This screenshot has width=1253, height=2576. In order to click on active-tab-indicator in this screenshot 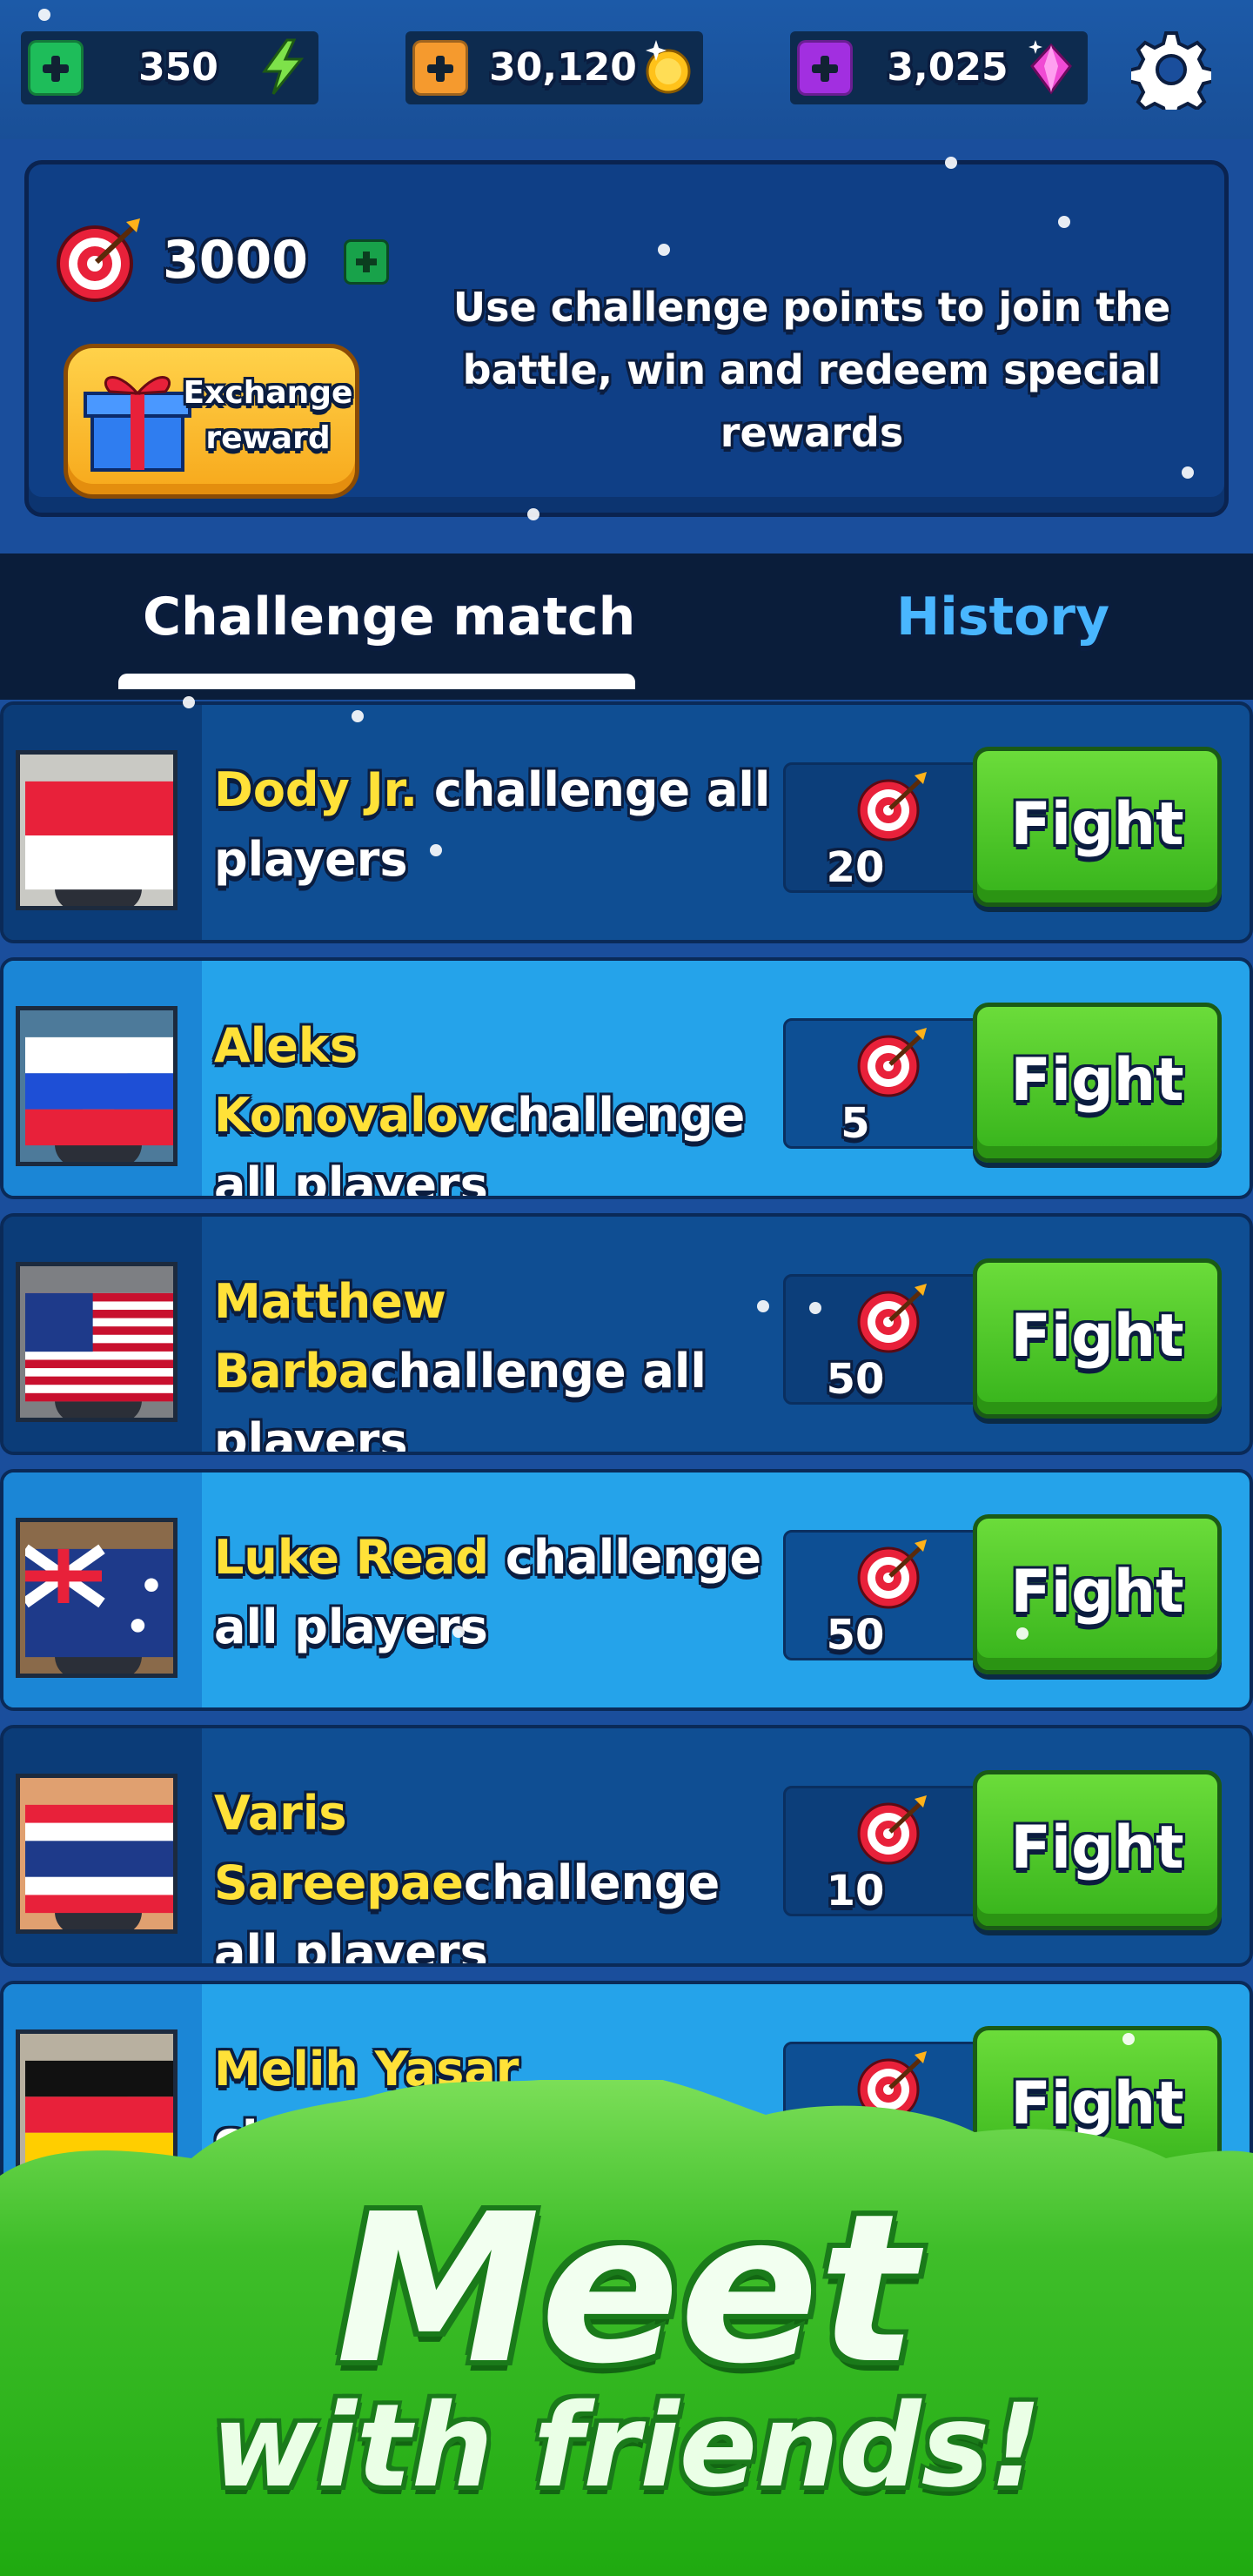, I will do `click(376, 682)`.